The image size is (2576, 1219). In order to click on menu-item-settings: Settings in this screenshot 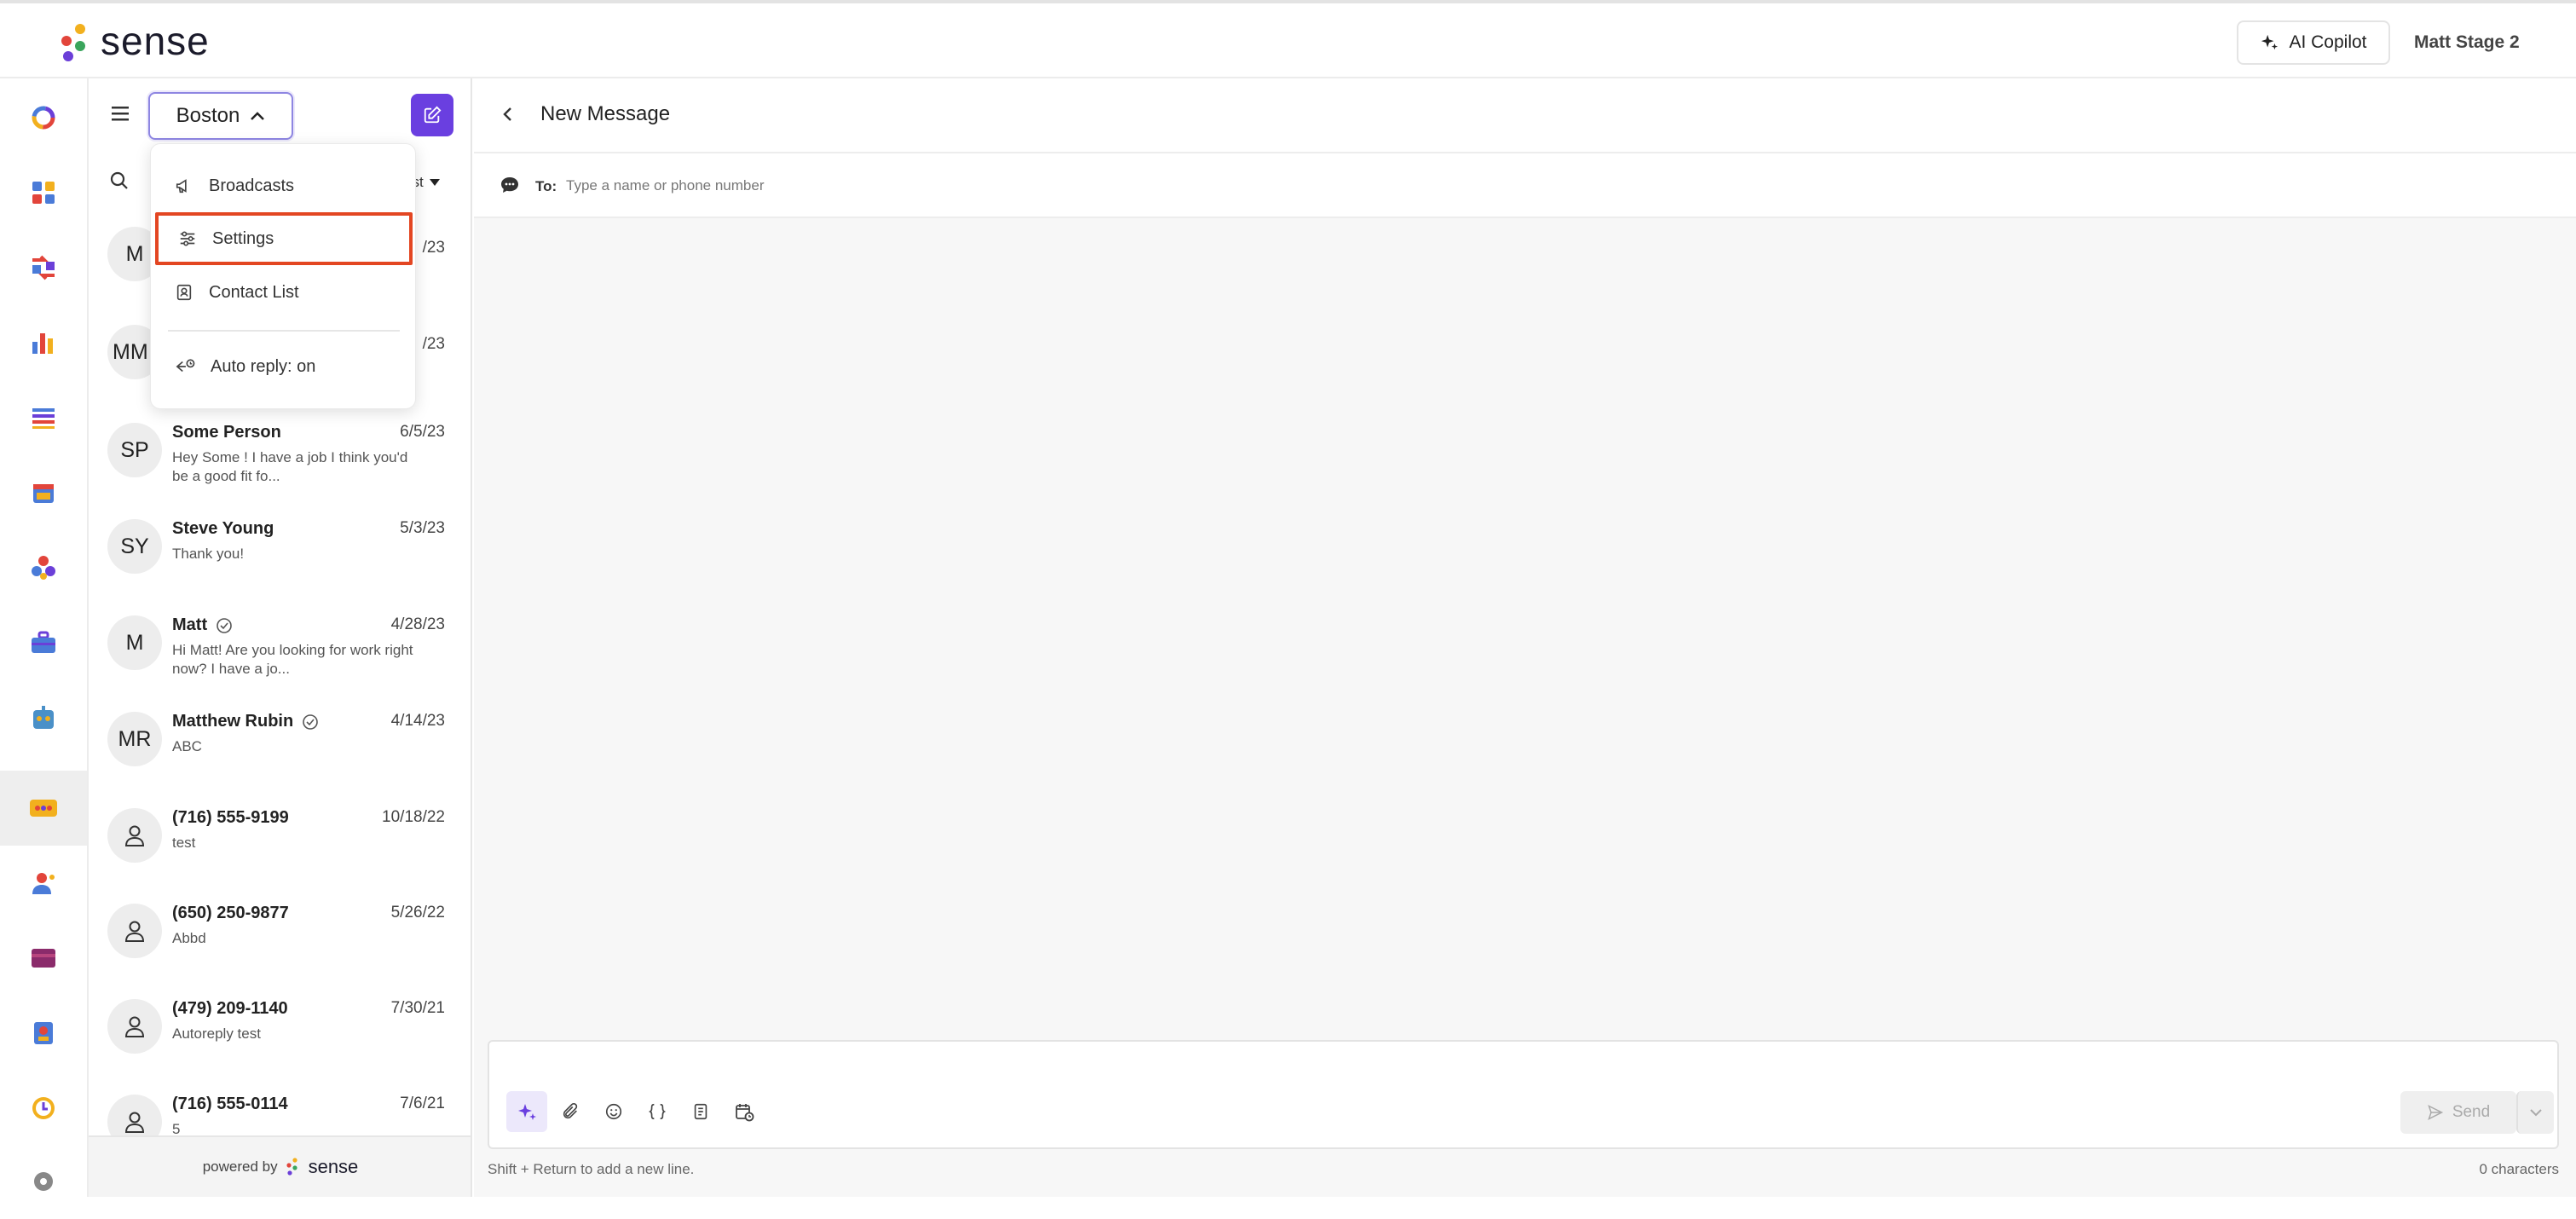, I will do `click(284, 238)`.